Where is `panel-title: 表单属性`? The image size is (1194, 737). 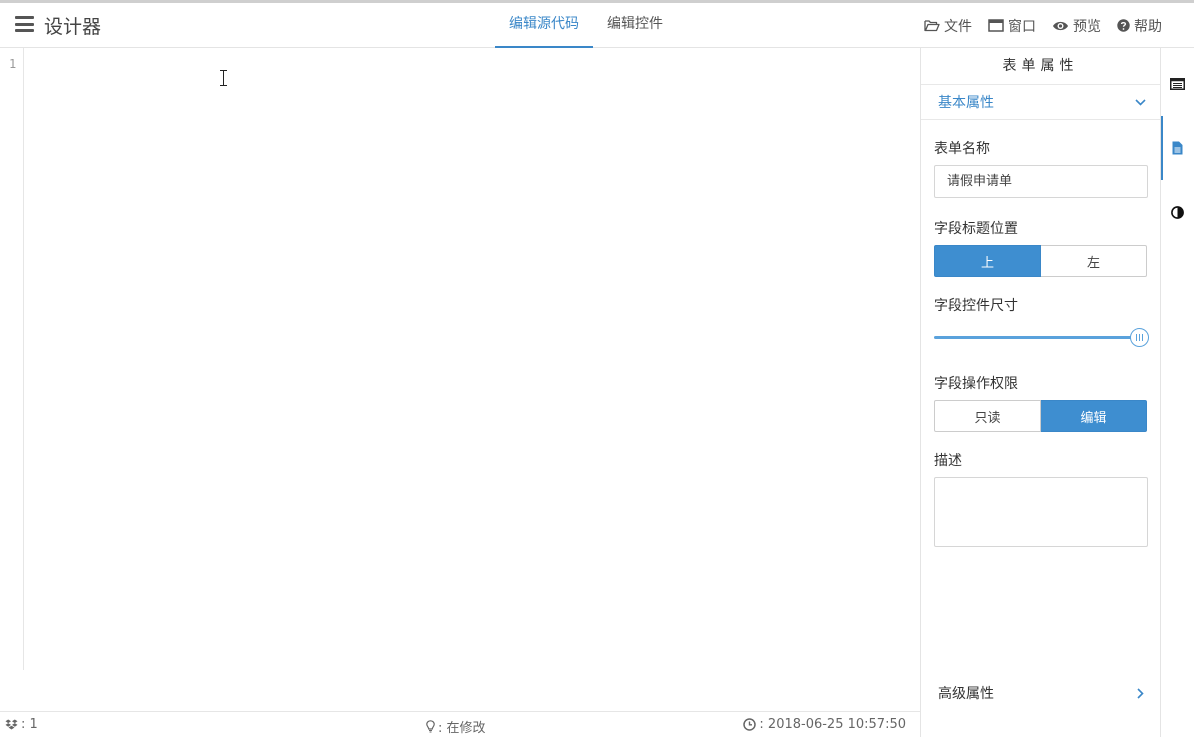
panel-title: 表单属性 is located at coordinates (1040, 66).